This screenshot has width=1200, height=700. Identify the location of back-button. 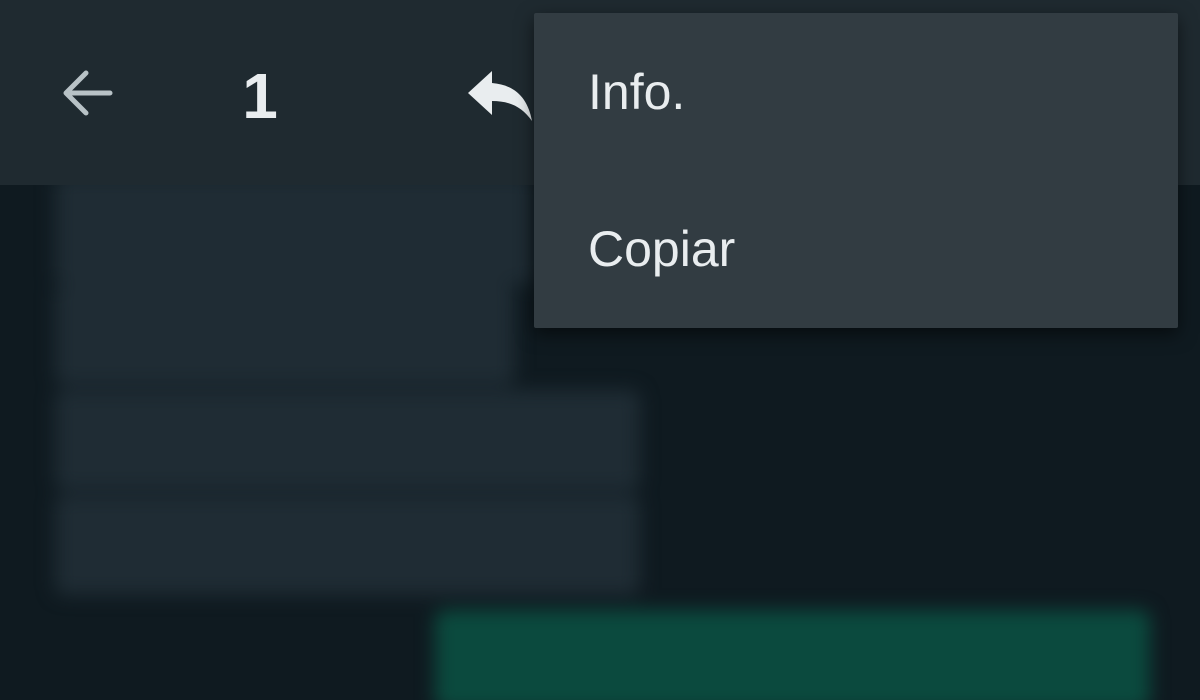
(88, 93).